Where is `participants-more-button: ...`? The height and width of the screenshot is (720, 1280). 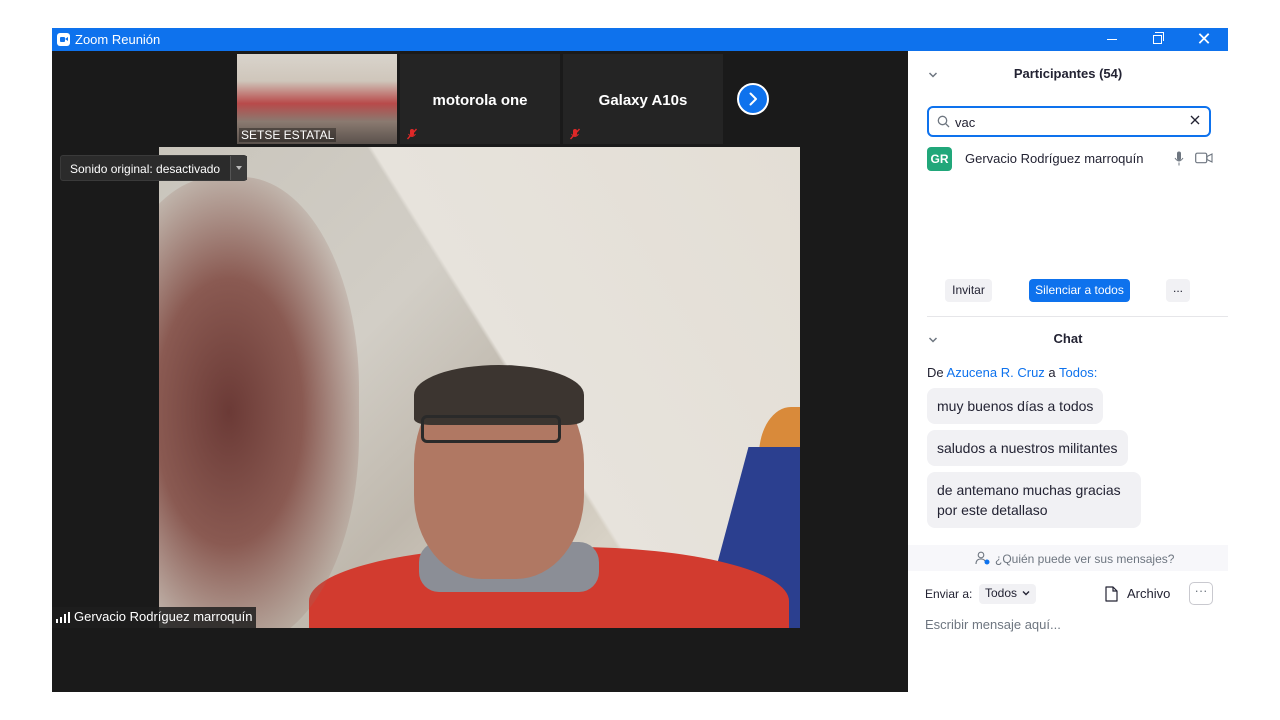 participants-more-button: ... is located at coordinates (1178, 290).